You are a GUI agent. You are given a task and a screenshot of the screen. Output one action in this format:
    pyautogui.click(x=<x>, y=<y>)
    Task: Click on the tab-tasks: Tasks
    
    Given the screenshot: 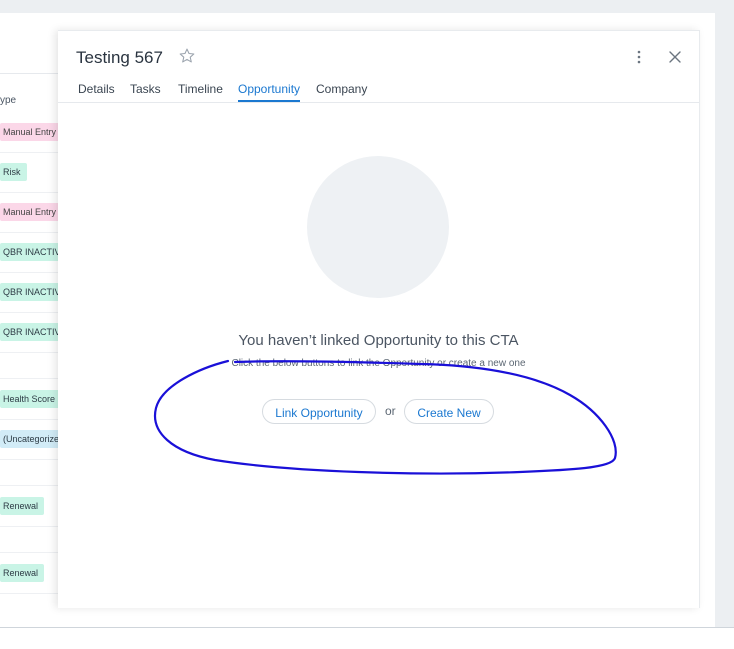 What is the action you would take?
    pyautogui.click(x=145, y=89)
    